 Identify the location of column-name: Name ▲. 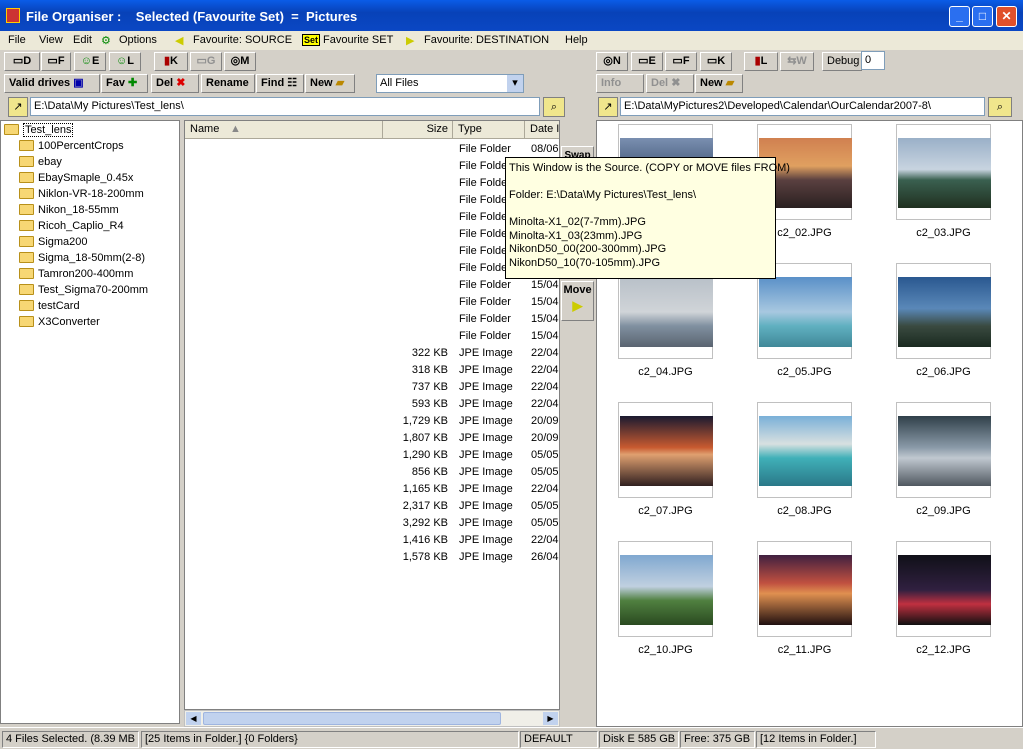
(284, 130).